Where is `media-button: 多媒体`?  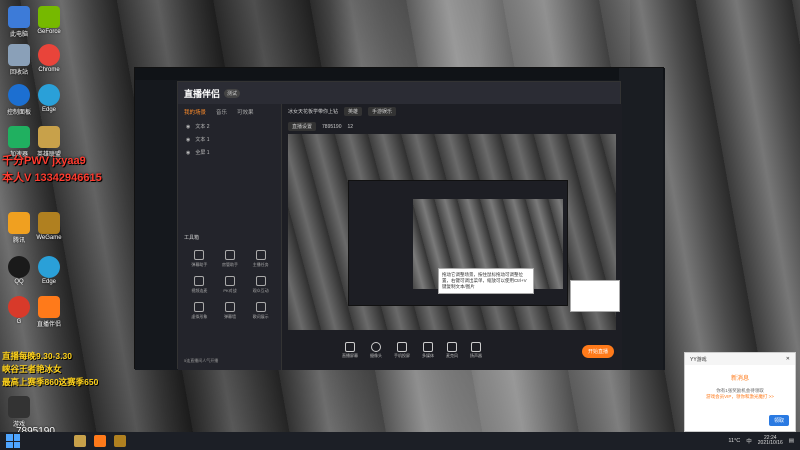
media-button: 多媒体 is located at coordinates (428, 350).